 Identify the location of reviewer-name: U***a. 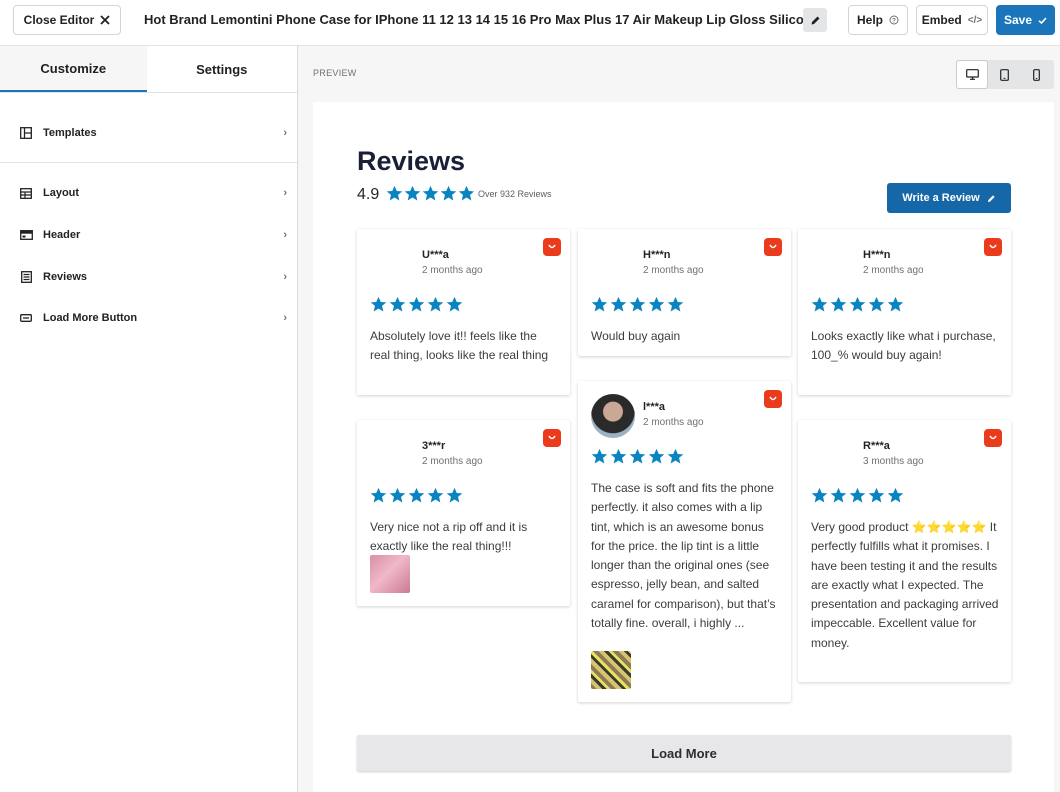
(435, 255).